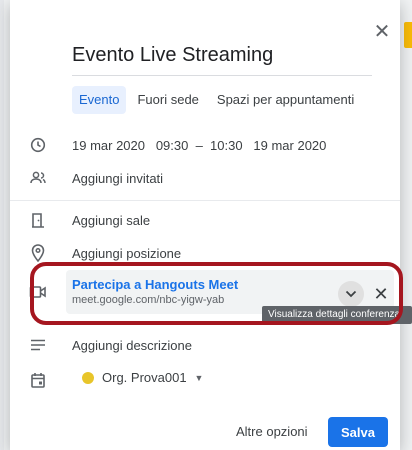  Describe the element at coordinates (408, 35) in the screenshot. I see `background-event-accent` at that location.